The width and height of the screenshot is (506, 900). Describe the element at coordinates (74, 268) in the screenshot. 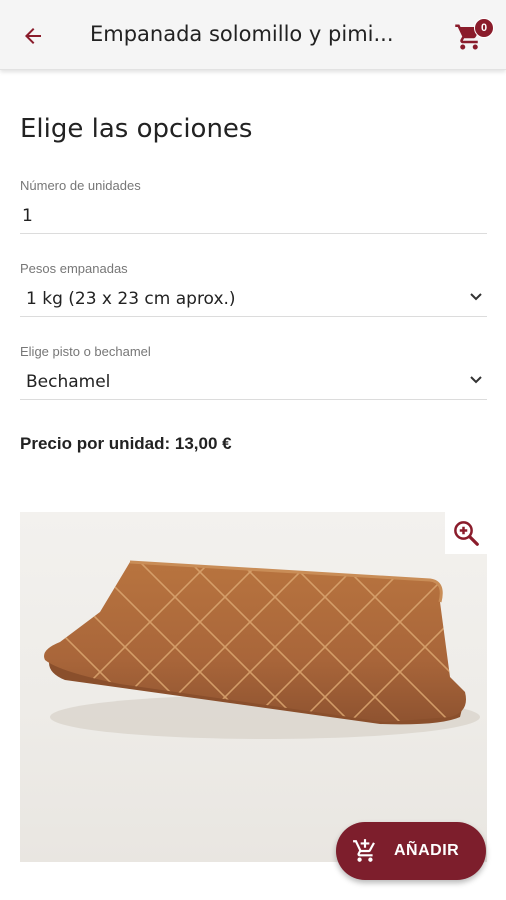

I see `weight-label: Pesos empanadas` at that location.